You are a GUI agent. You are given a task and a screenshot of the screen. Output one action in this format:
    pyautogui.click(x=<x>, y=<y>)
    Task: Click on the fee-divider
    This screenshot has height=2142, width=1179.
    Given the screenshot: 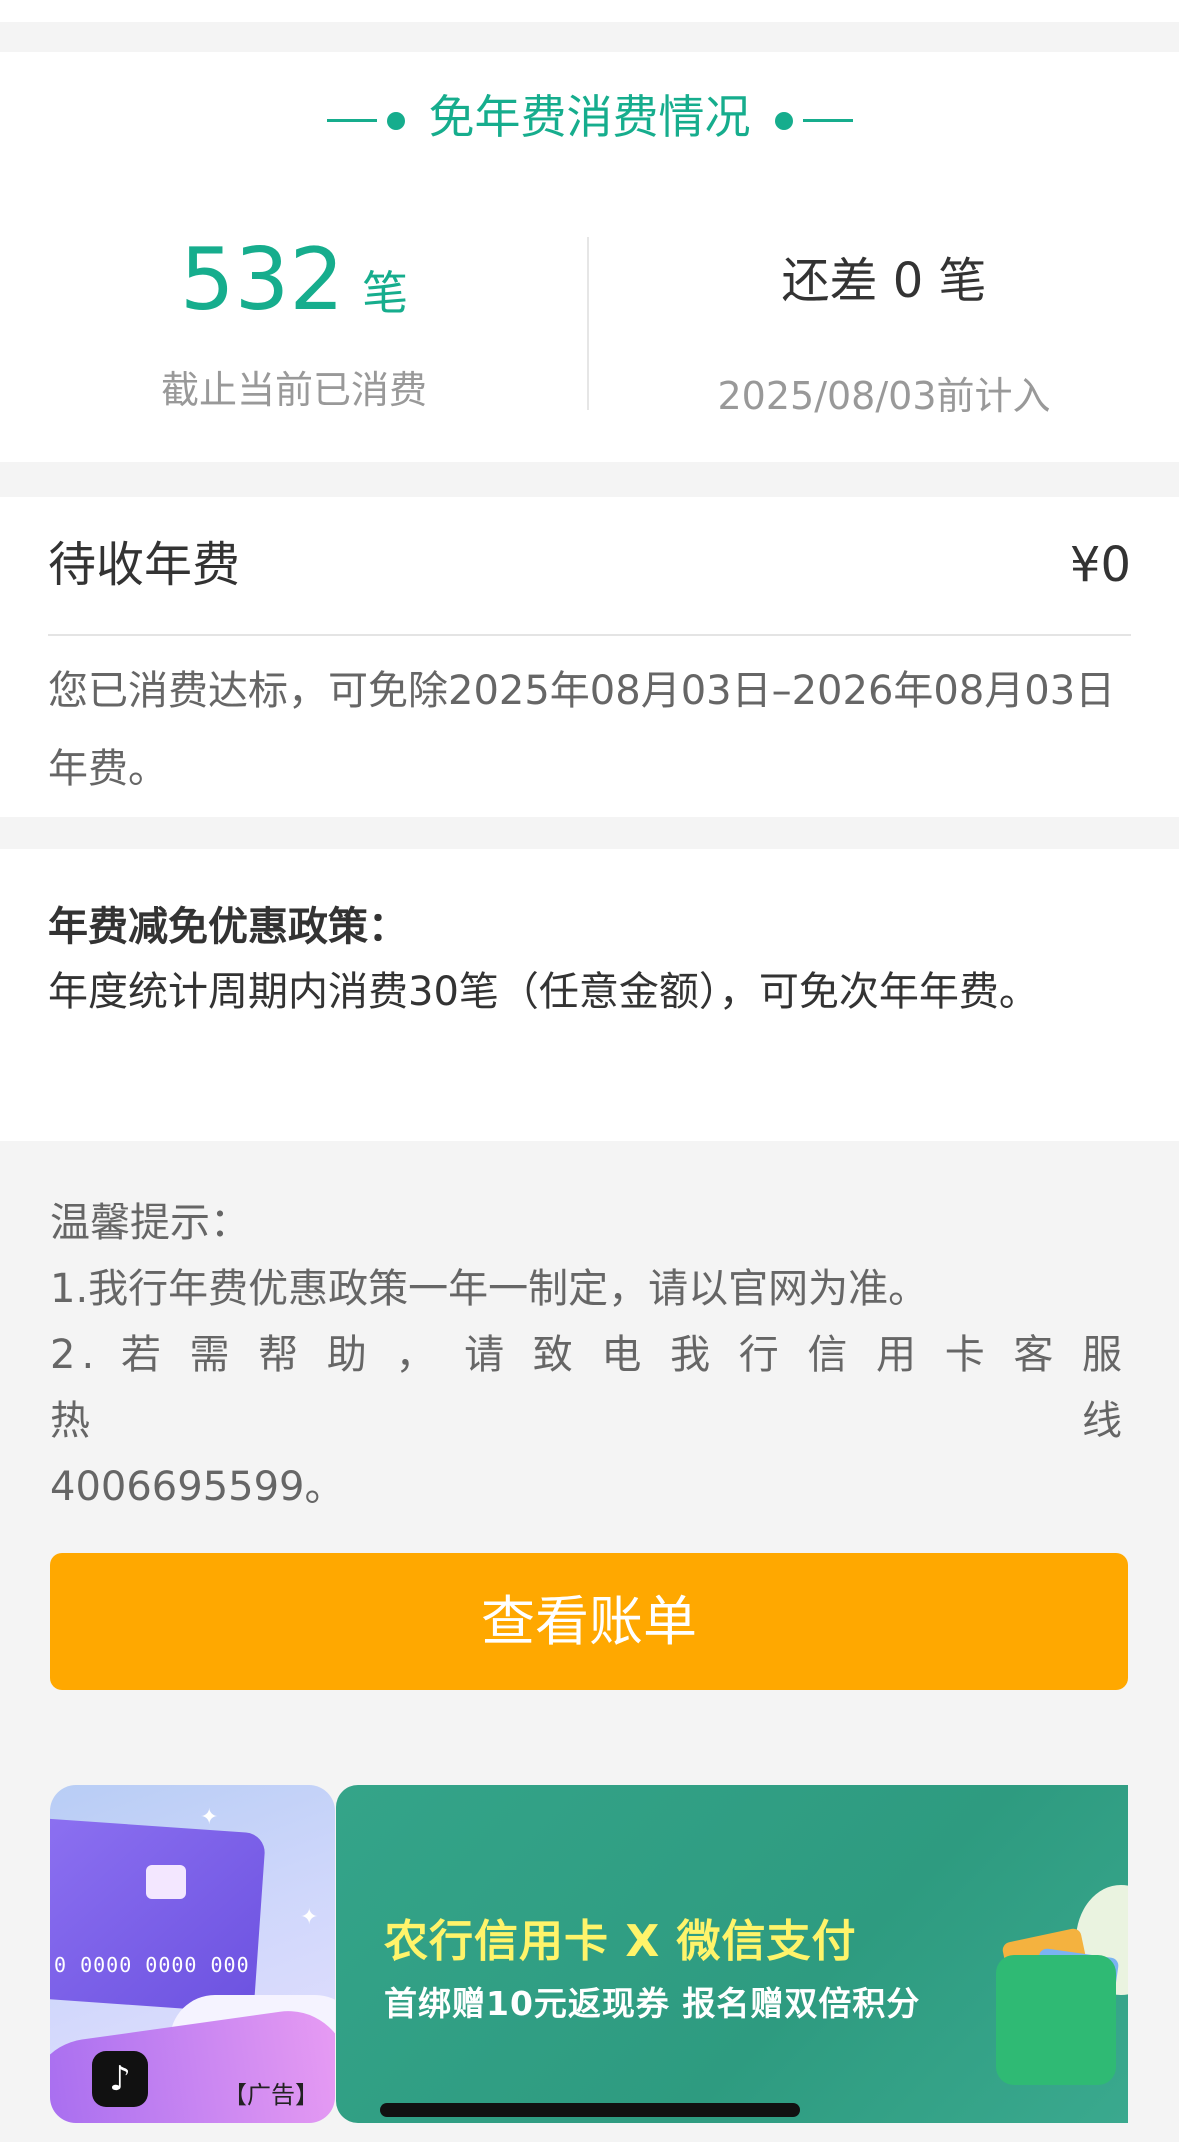 What is the action you would take?
    pyautogui.click(x=589, y=635)
    